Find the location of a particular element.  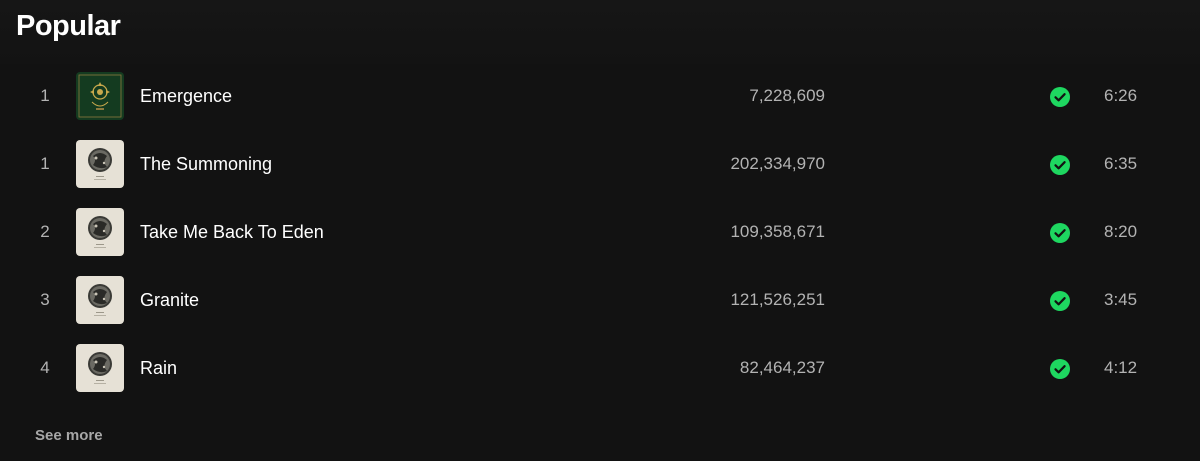

track-row: 2 Take Me Back To Eden 109,358,671 8:20 is located at coordinates (600, 232).